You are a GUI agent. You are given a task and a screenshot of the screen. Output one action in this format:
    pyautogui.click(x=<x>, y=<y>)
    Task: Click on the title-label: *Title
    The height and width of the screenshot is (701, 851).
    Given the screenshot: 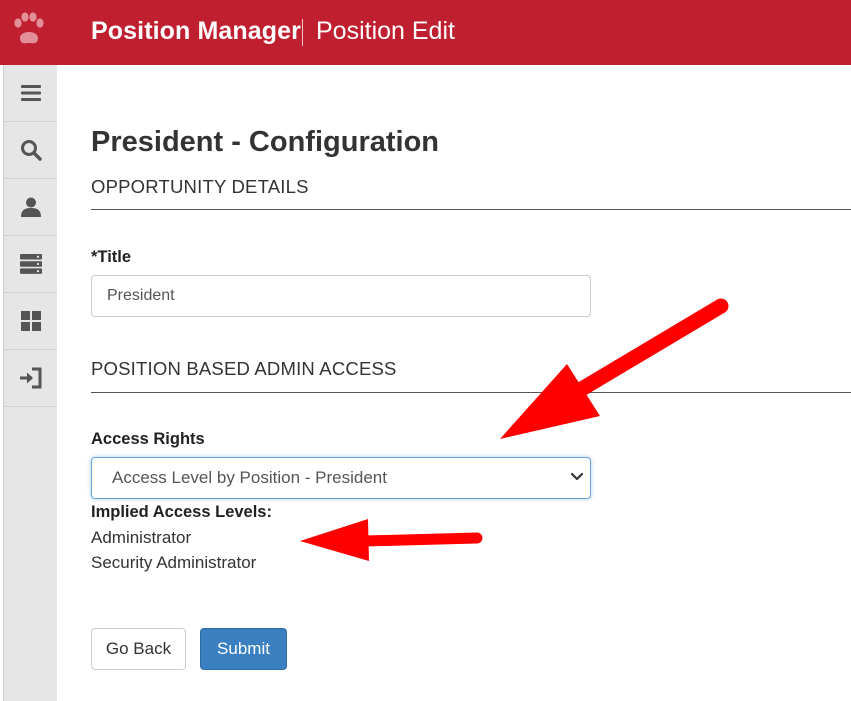 What is the action you would take?
    pyautogui.click(x=111, y=257)
    